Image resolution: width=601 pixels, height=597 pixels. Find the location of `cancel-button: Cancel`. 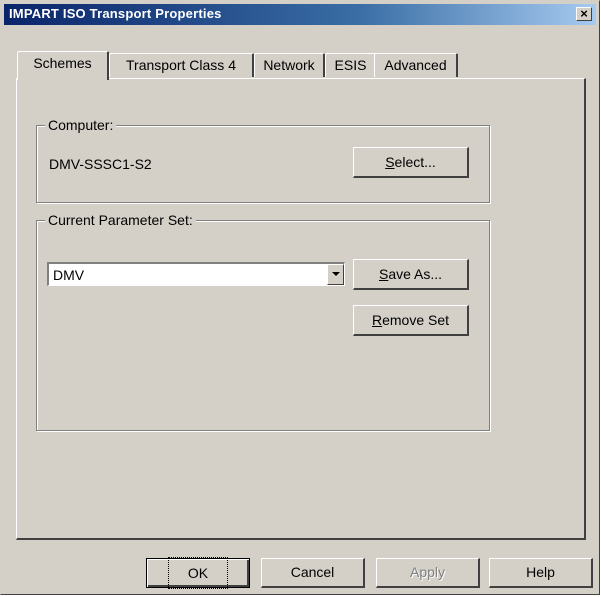

cancel-button: Cancel is located at coordinates (313, 573).